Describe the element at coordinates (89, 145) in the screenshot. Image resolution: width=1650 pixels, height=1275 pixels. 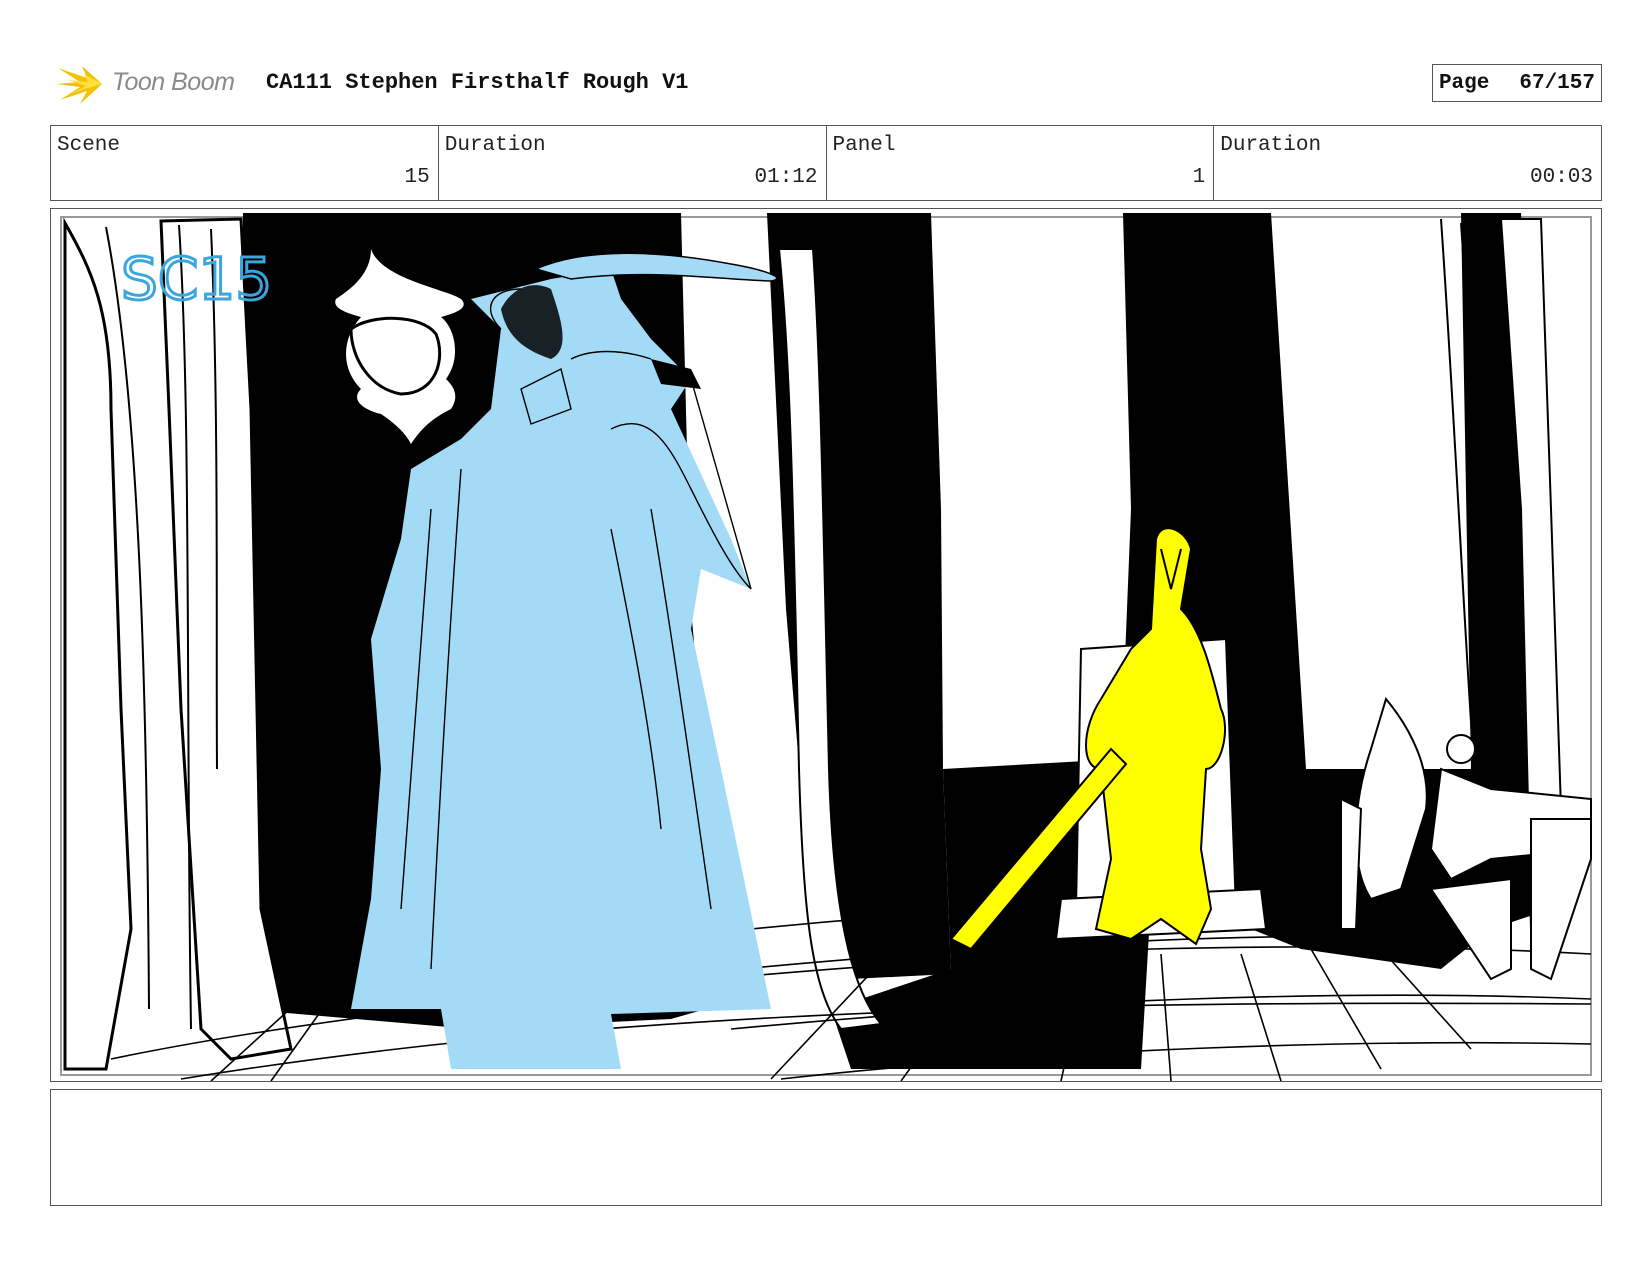
I see `scene-label: Scene` at that location.